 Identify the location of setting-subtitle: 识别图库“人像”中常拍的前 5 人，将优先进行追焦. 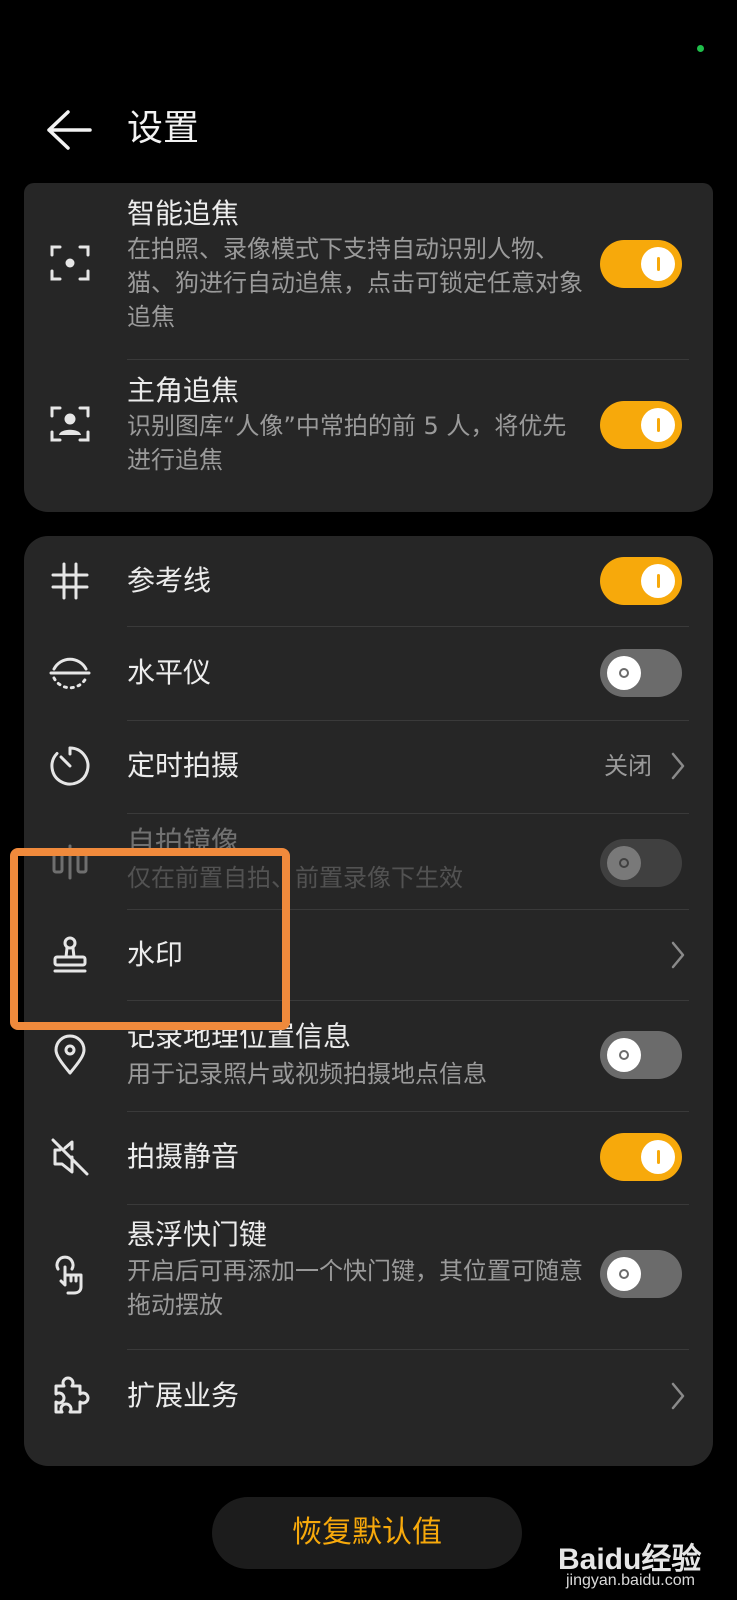
(347, 443).